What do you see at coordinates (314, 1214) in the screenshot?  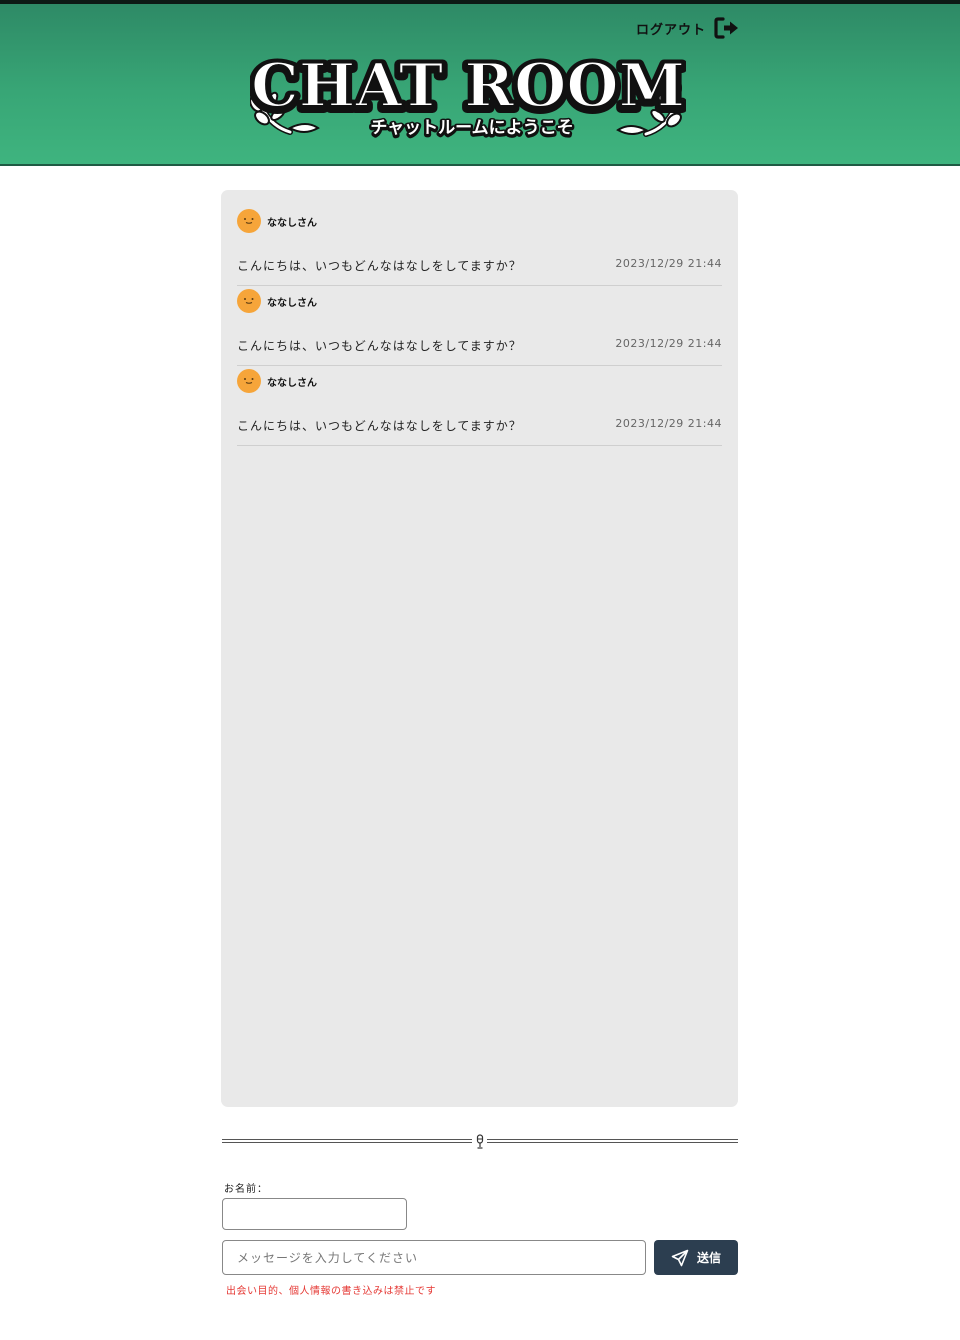 I see `name-input` at bounding box center [314, 1214].